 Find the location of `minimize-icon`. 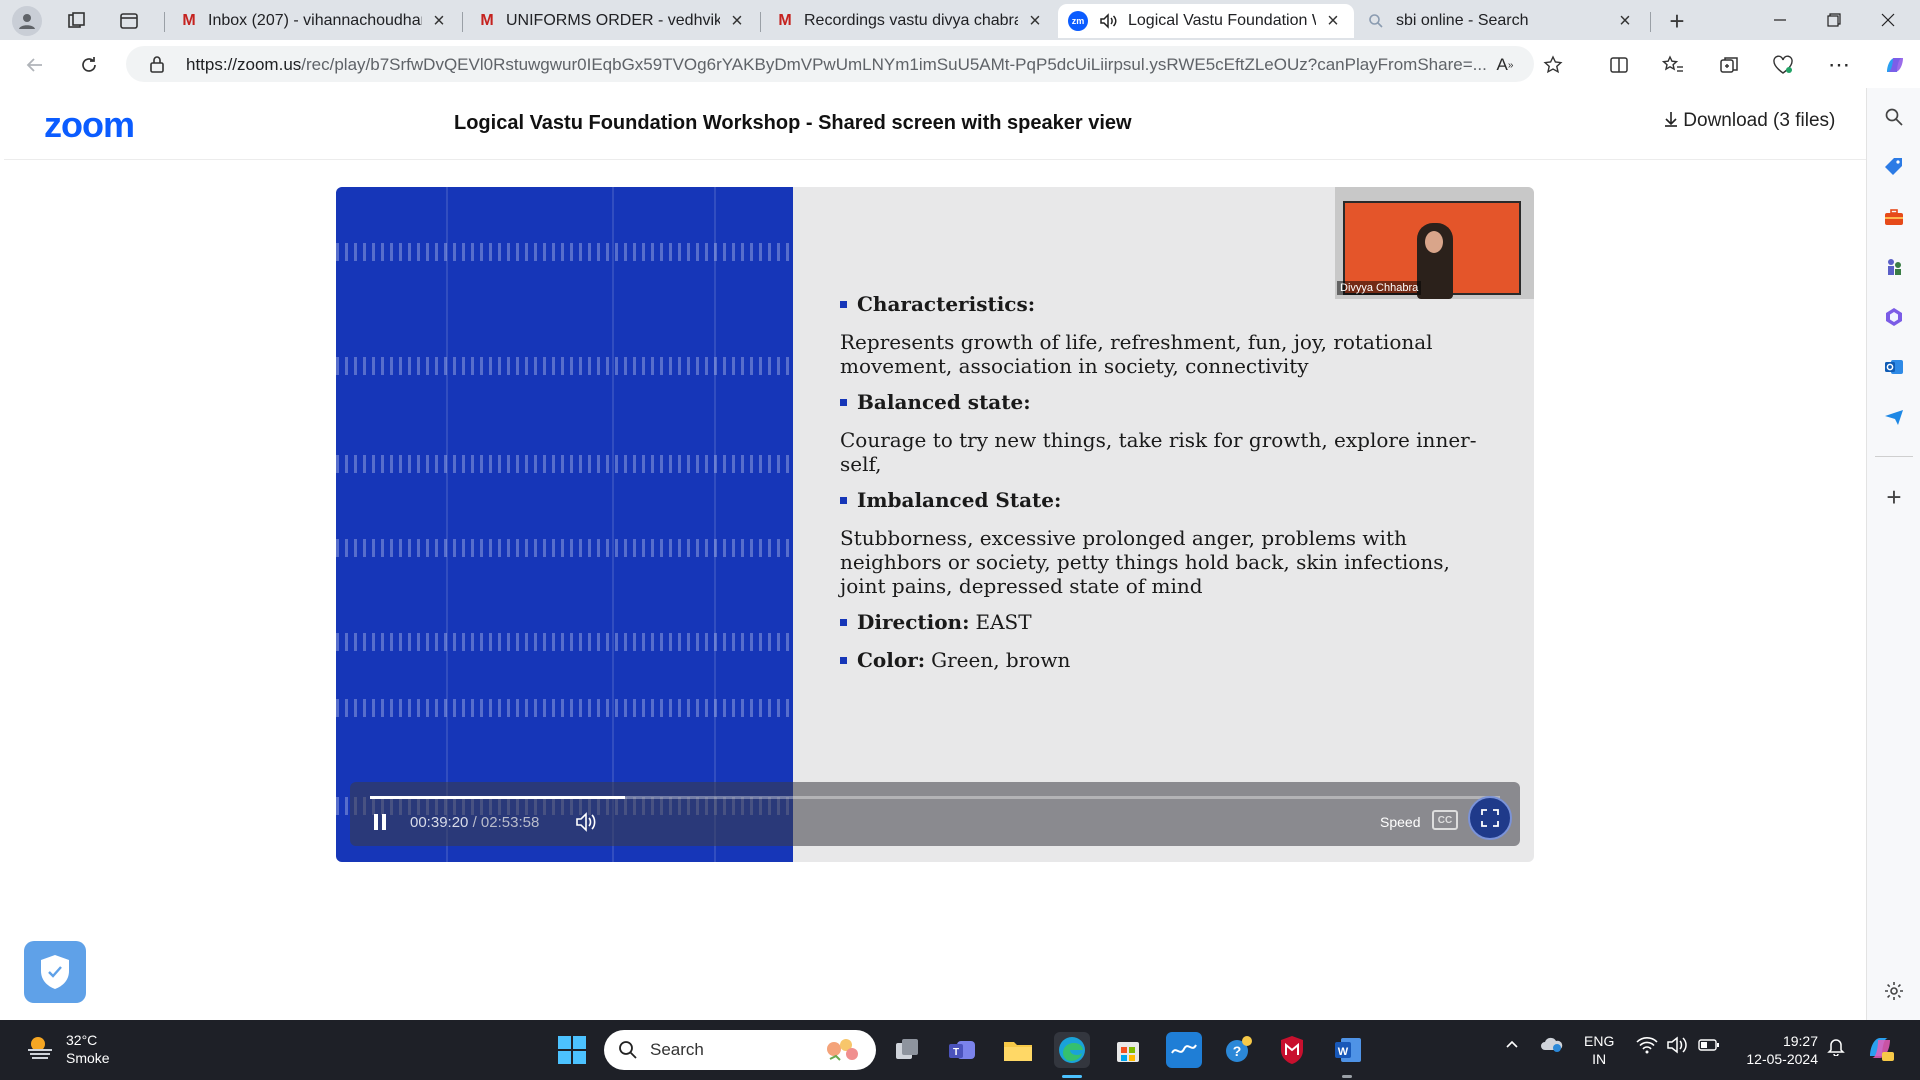

minimize-icon is located at coordinates (1780, 20).